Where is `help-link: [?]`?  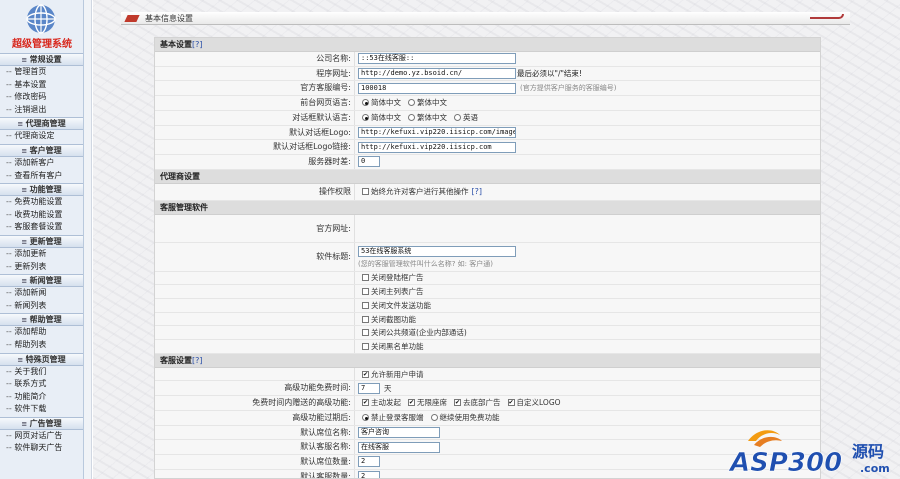
help-link: [?] is located at coordinates (197, 44).